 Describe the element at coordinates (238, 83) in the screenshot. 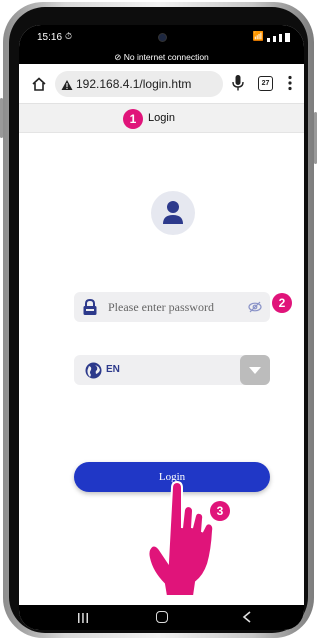

I see `mic-icon` at that location.